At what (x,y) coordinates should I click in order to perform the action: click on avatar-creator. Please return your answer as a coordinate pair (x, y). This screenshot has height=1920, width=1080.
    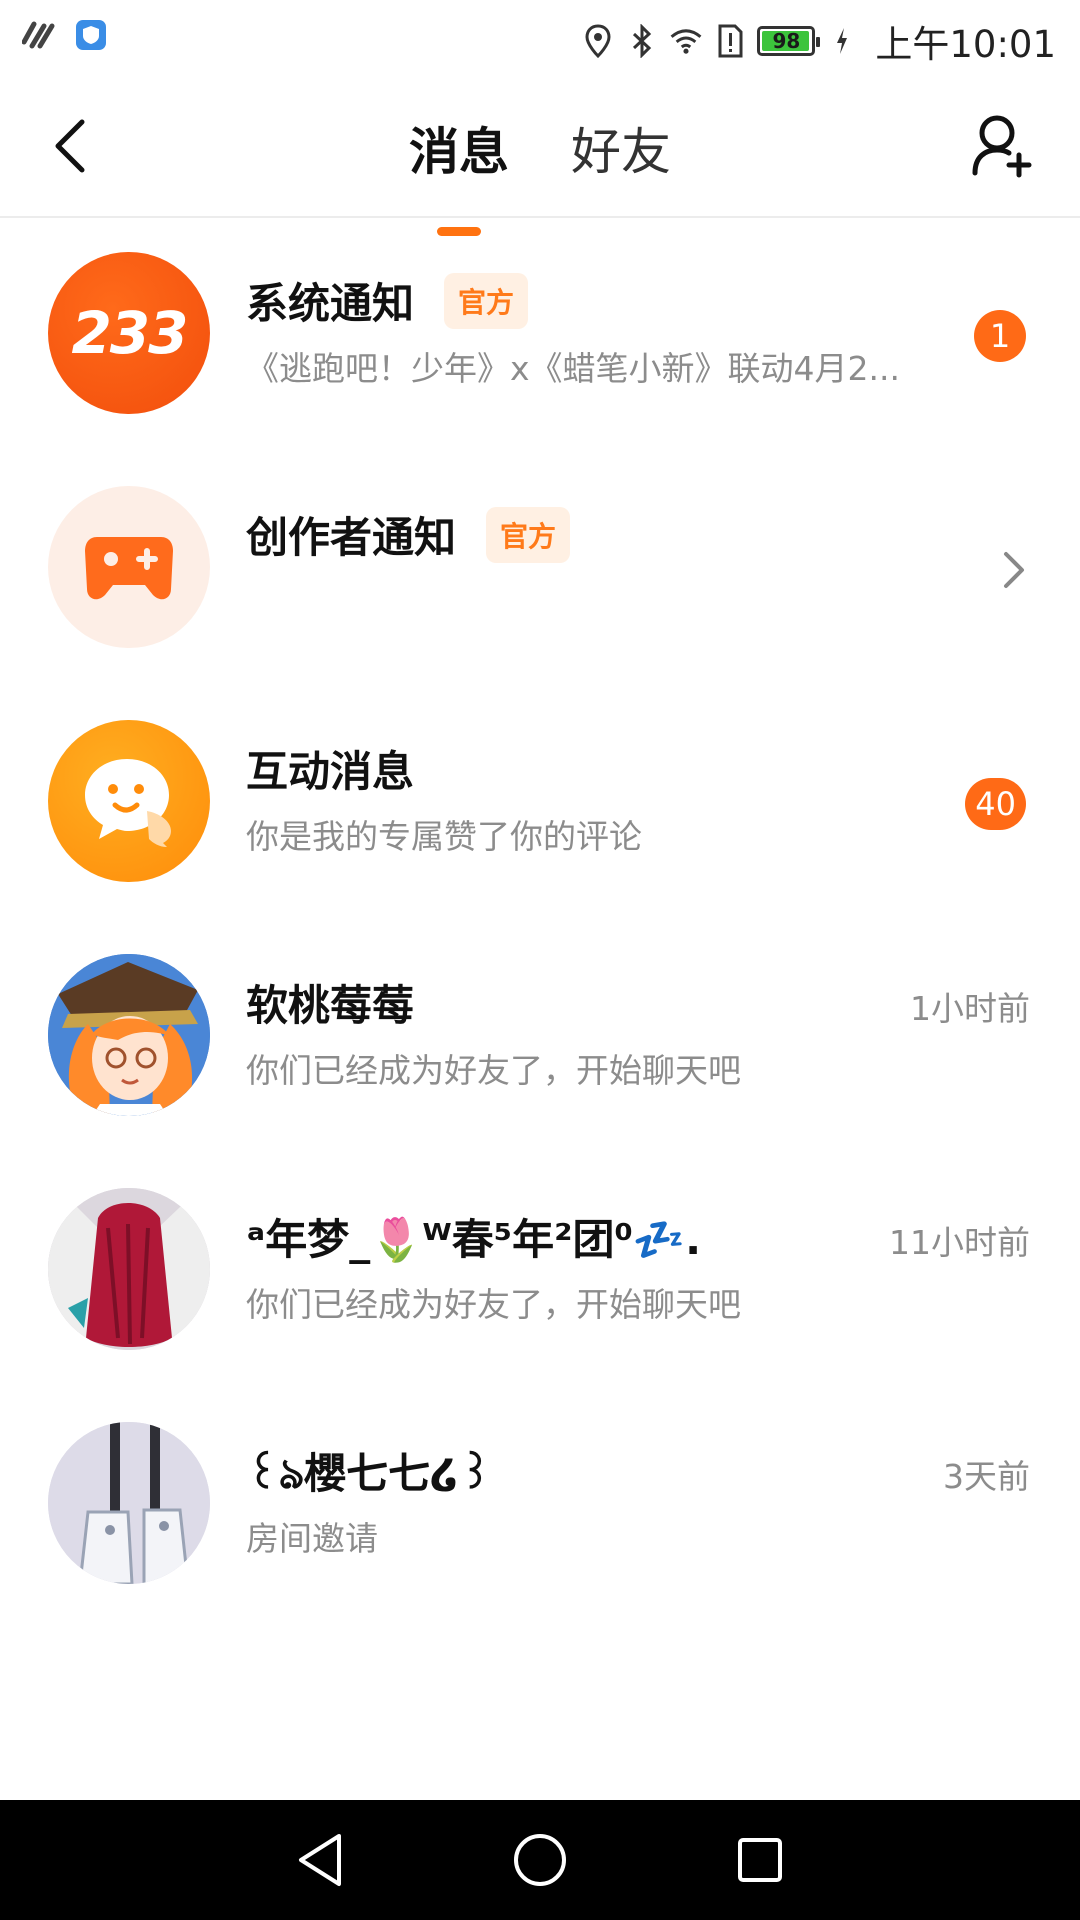
    Looking at the image, I should click on (129, 567).